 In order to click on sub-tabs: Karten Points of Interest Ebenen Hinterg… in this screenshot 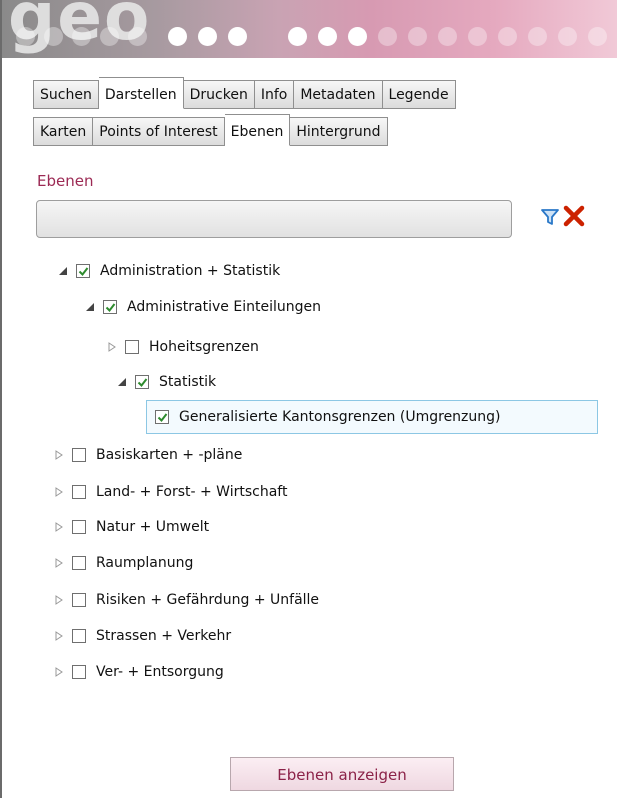, I will do `click(210, 130)`.